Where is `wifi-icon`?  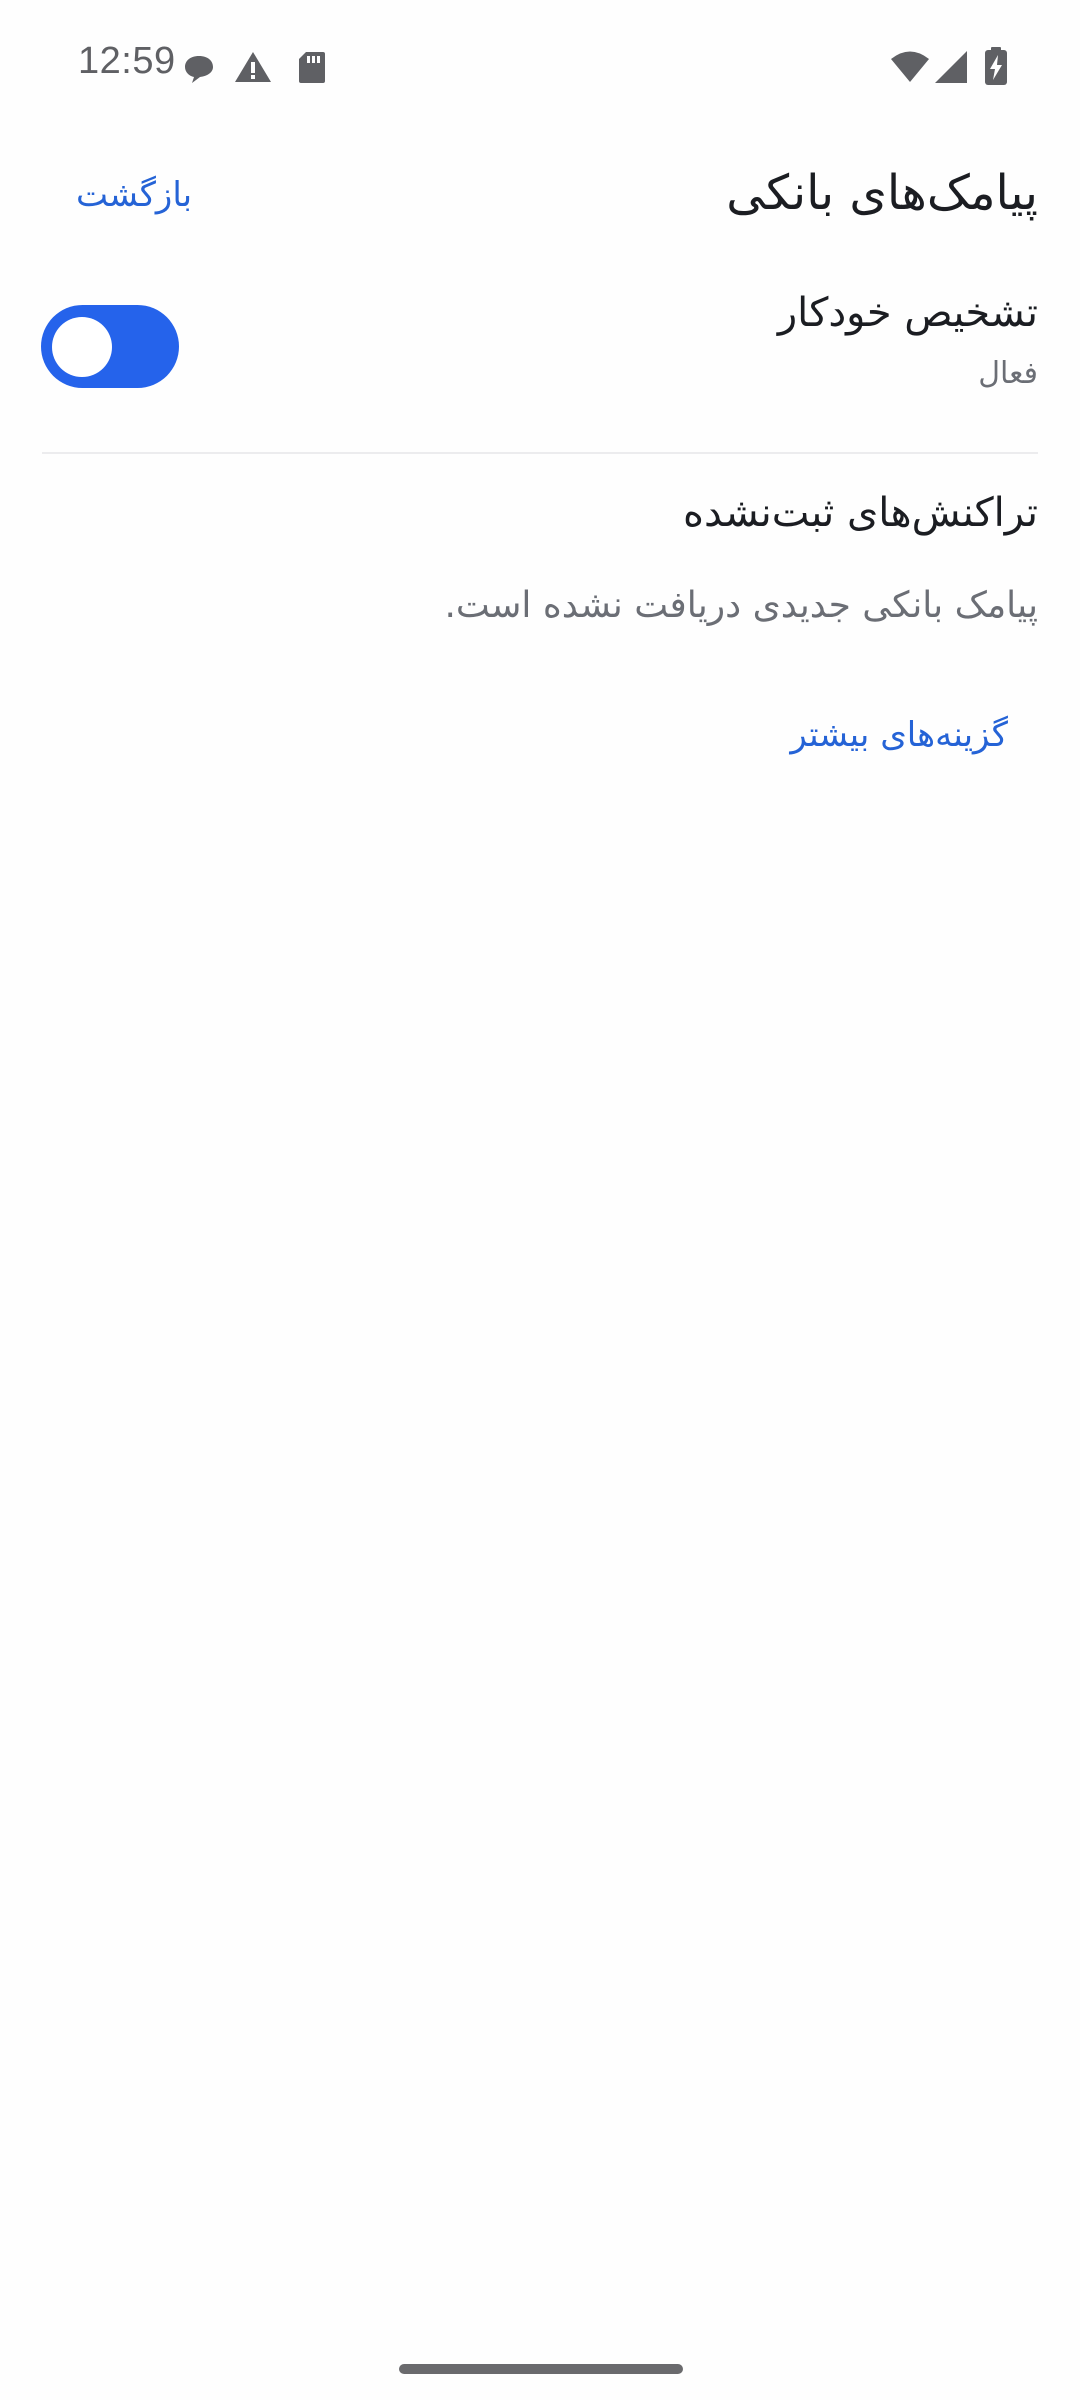
wifi-icon is located at coordinates (910, 66).